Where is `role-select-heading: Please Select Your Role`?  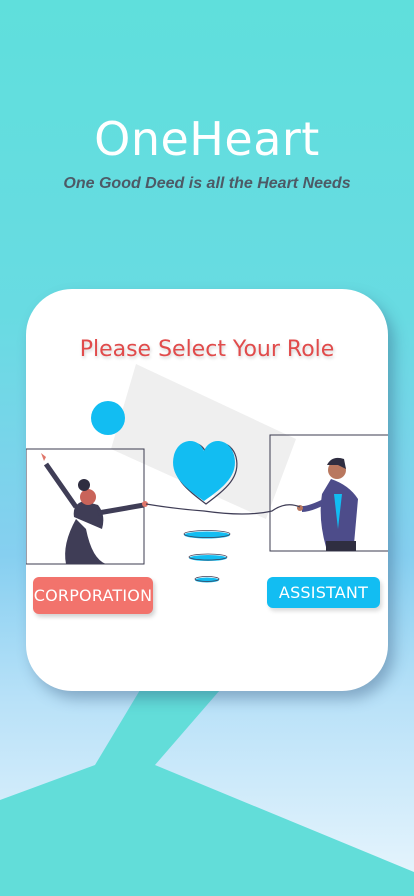
role-select-heading: Please Select Your Role is located at coordinates (207, 349).